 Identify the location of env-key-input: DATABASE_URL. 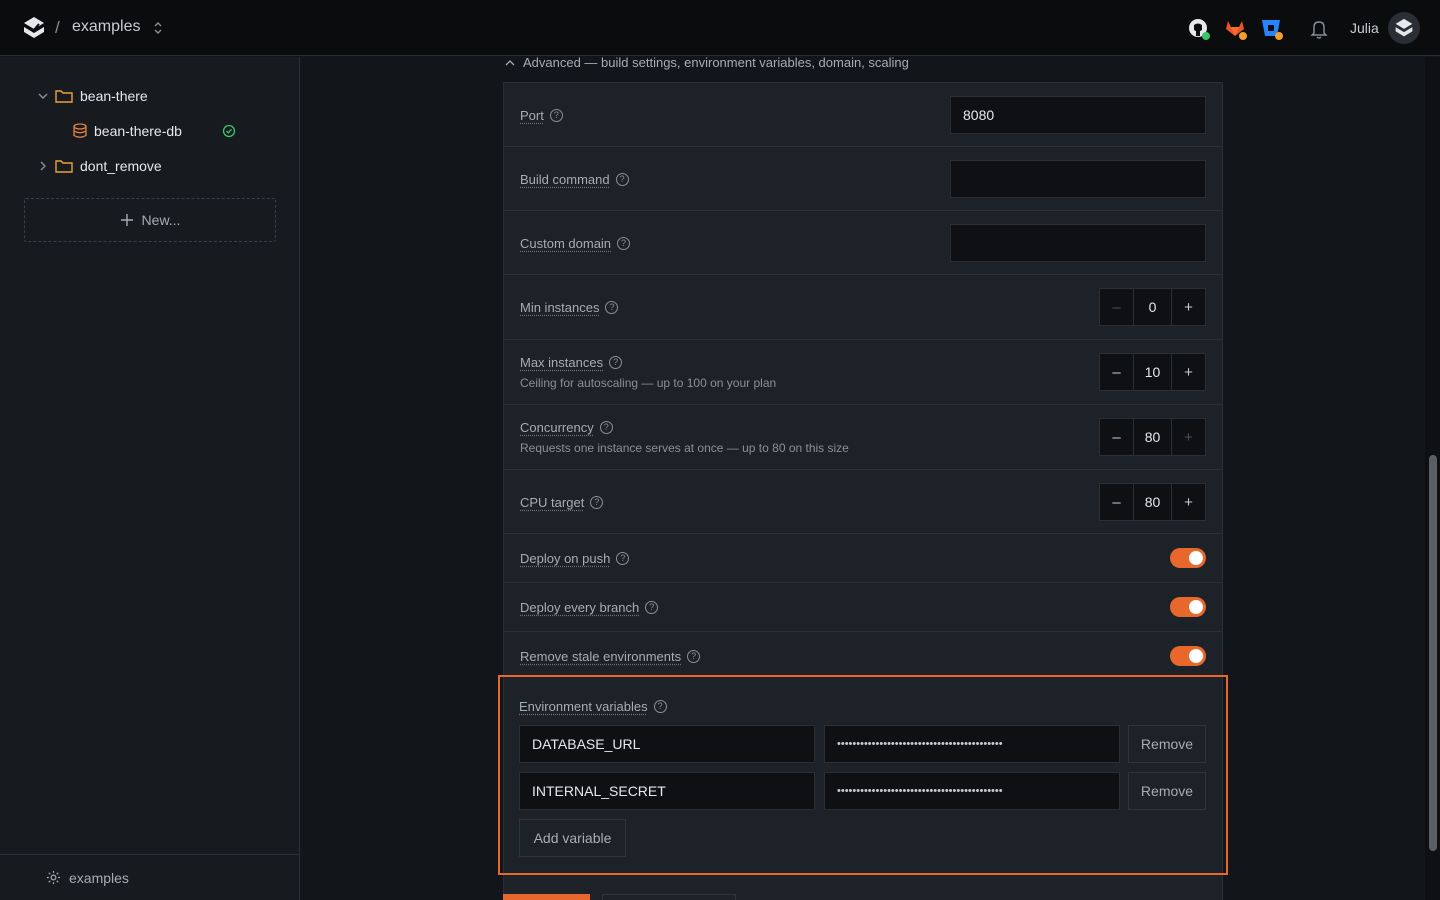
(667, 744).